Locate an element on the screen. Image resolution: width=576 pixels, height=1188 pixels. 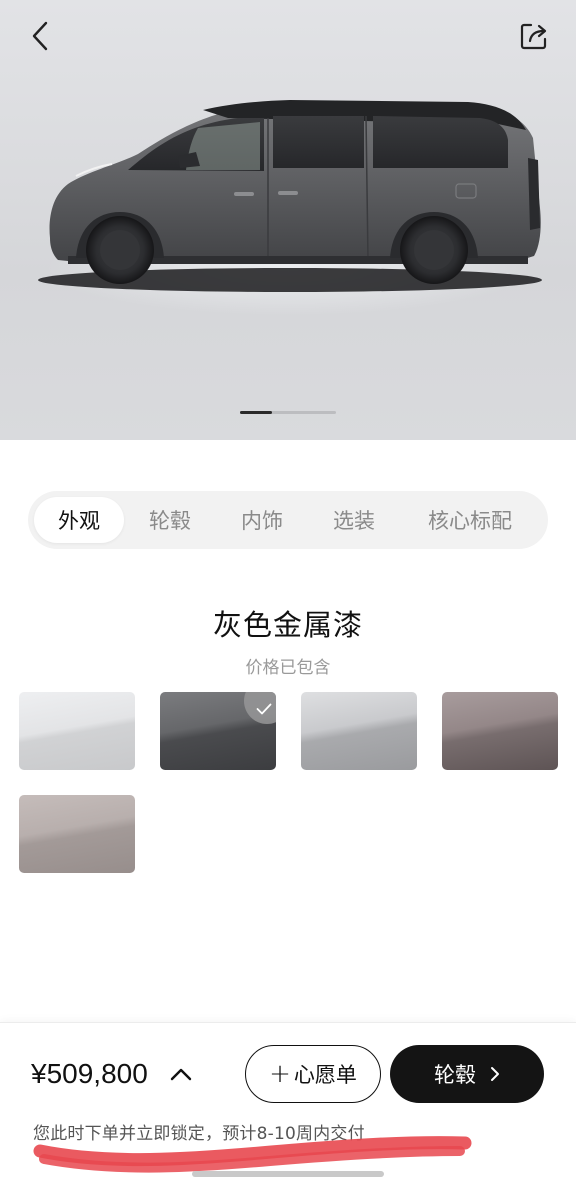
bottom-bar: ¥509,800 + 心愿单 轮毂 您此时下单并立即锁定，预计8-10周内交付 is located at coordinates (288, 1105).